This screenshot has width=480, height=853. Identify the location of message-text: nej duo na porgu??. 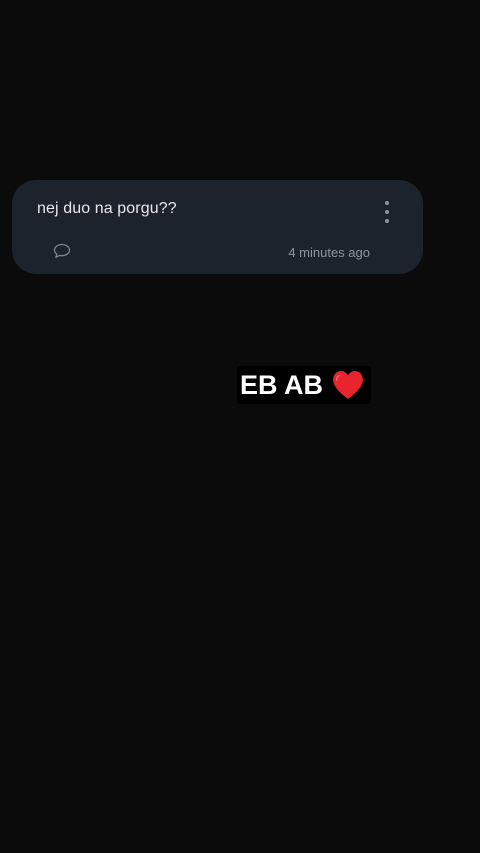
(107, 208).